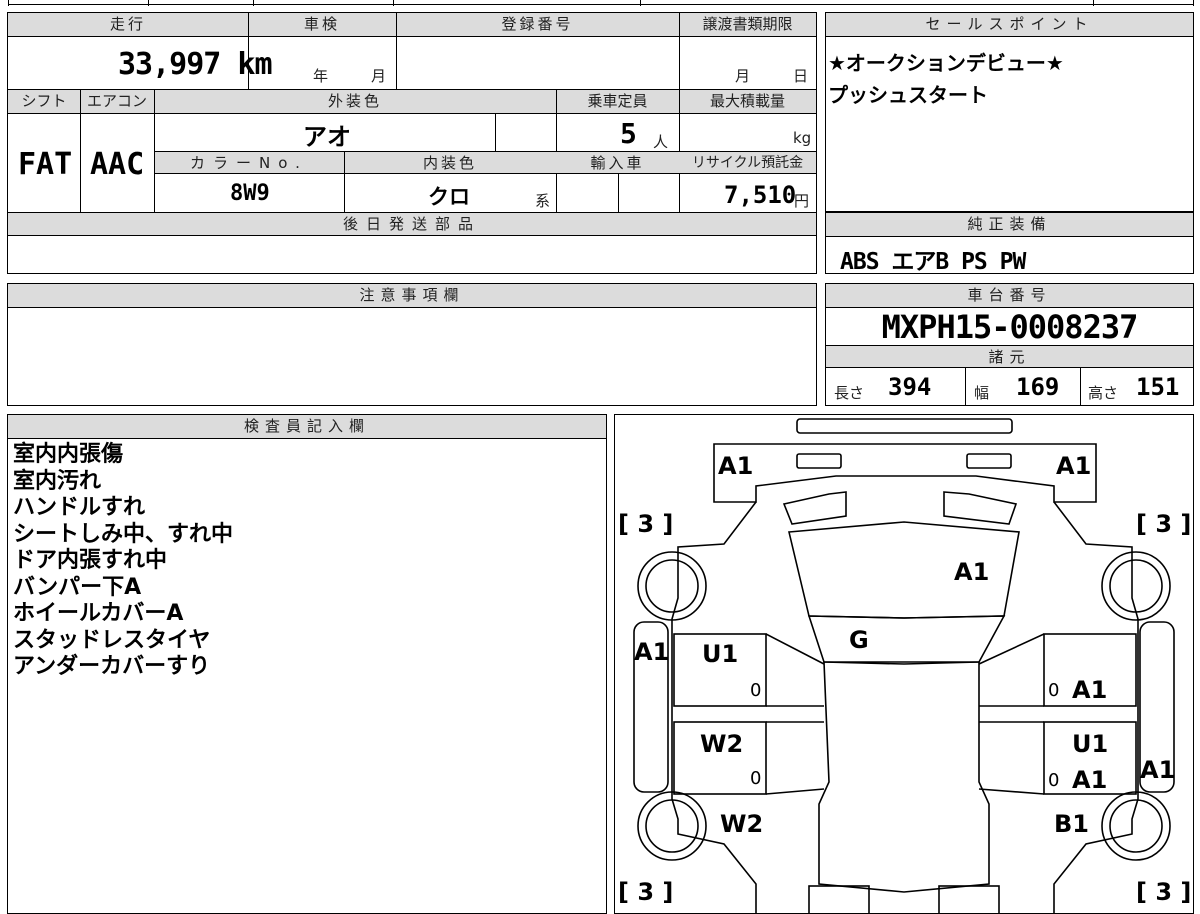 This screenshot has height=914, width=1200. Describe the element at coordinates (747, 163) in the screenshot. I see `recycle-label: リサイクル預託金` at that location.